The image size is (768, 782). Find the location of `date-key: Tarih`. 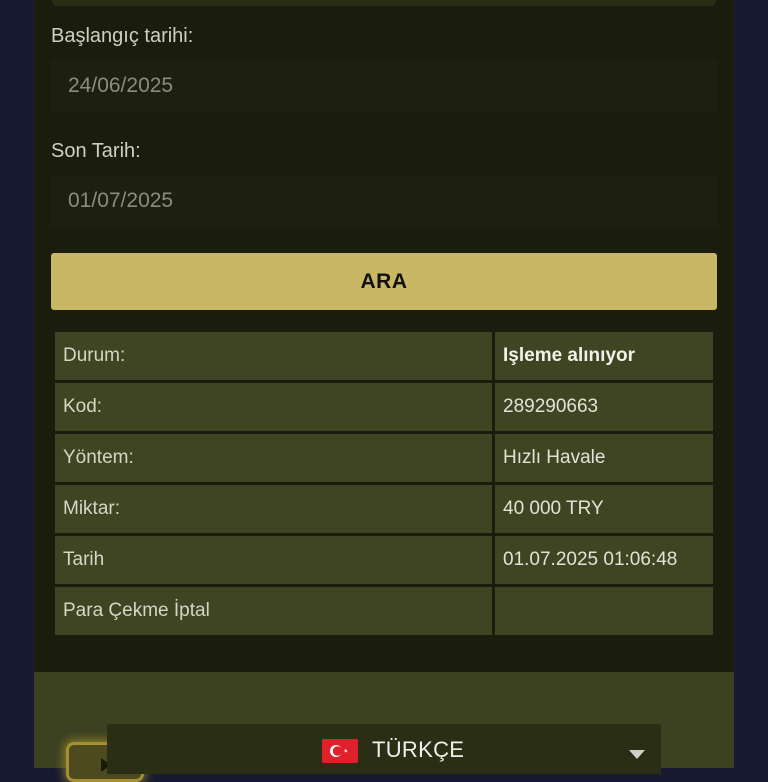

date-key: Tarih is located at coordinates (273, 560).